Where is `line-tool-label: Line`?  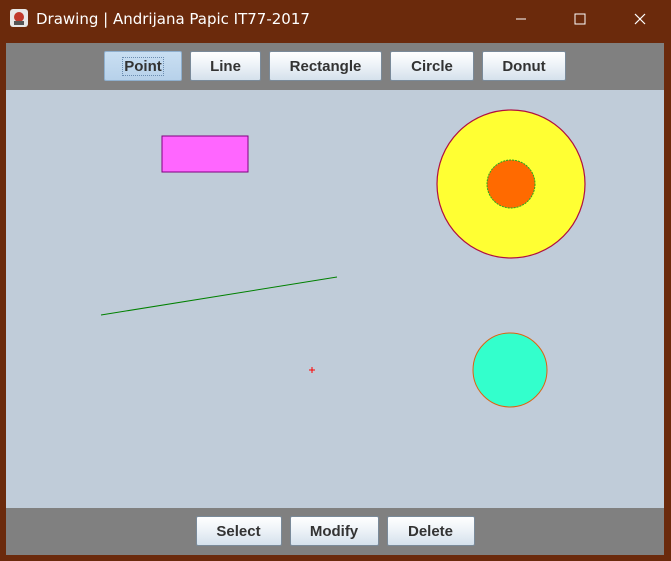
line-tool-label: Line is located at coordinates (225, 66).